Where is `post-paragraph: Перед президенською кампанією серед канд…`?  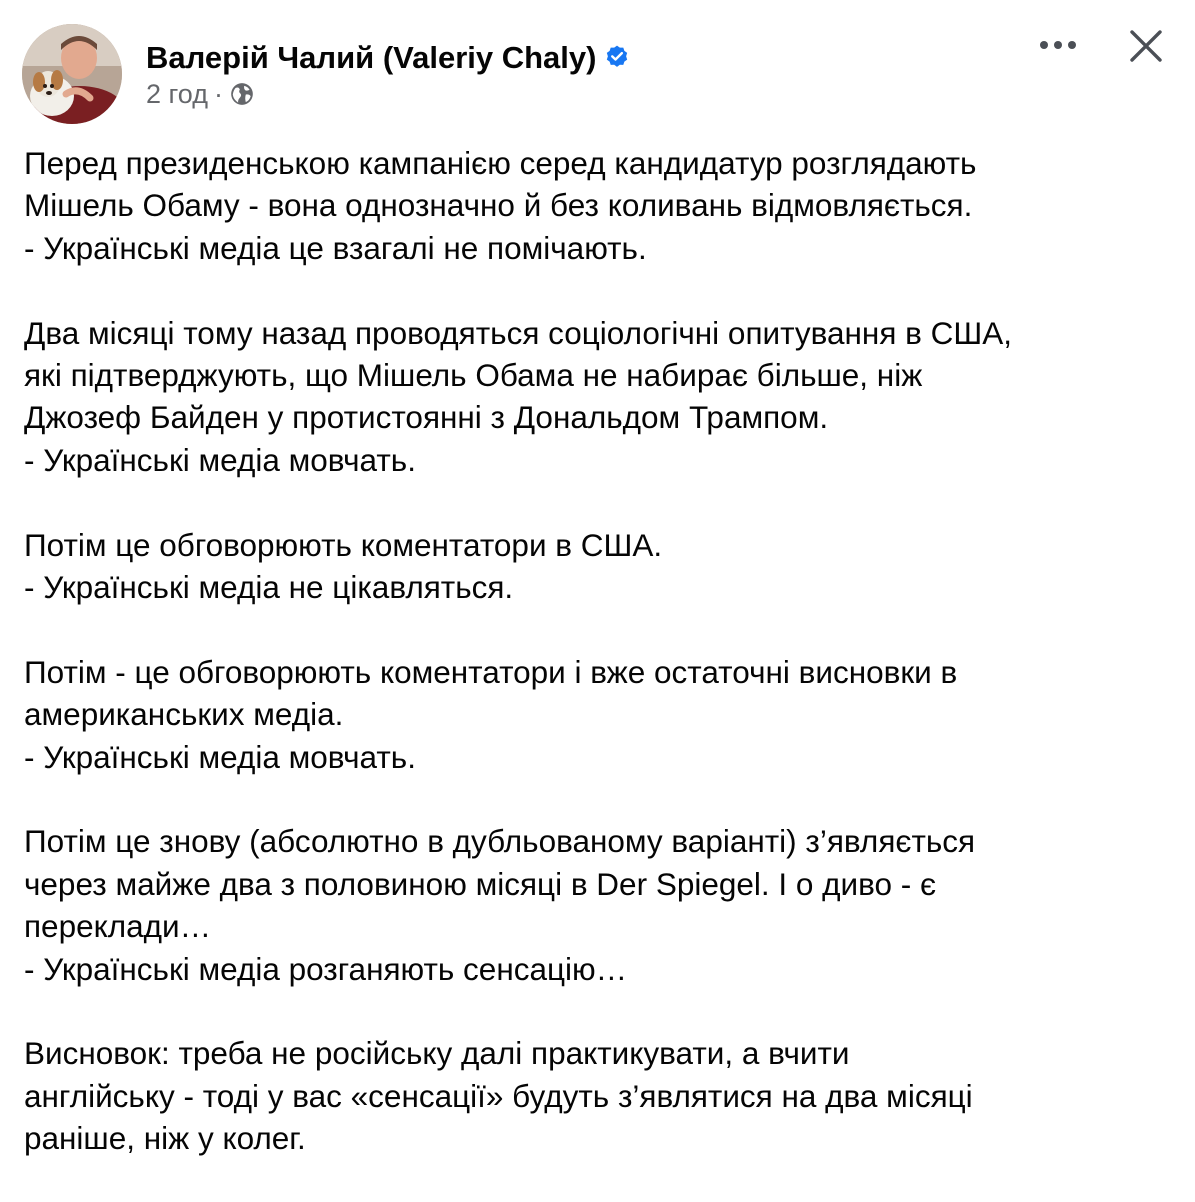 post-paragraph: Перед президенською кампанією серед канд… is located at coordinates (604, 205).